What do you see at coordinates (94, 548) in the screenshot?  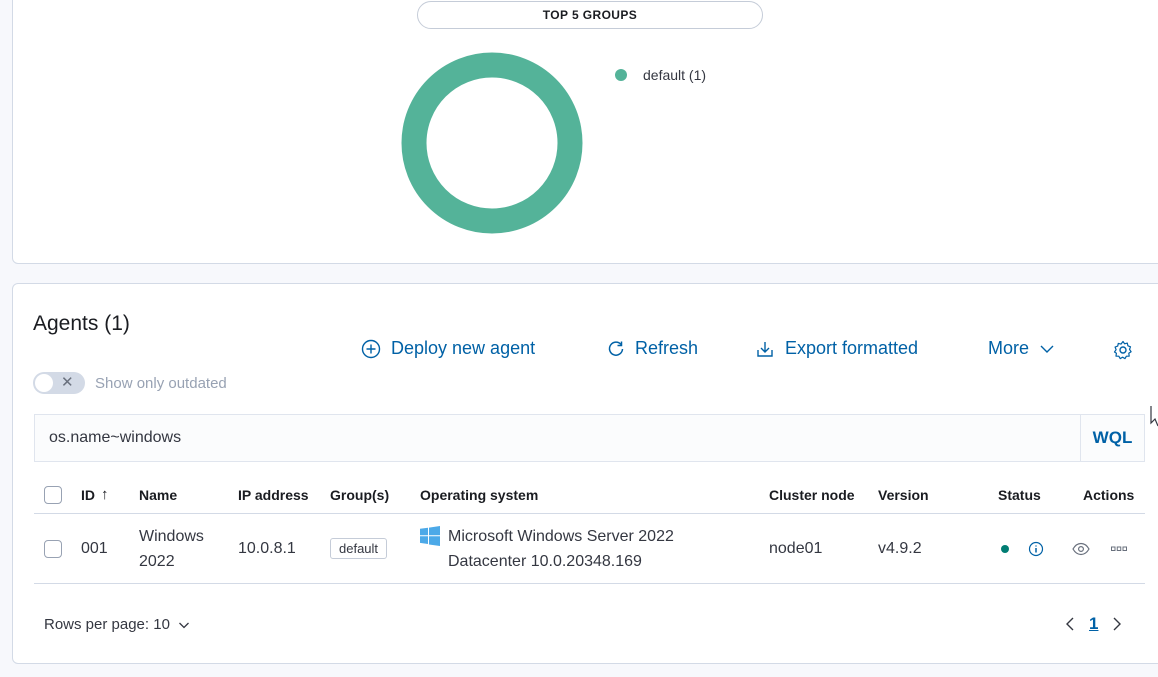 I see `agent-id: 001` at bounding box center [94, 548].